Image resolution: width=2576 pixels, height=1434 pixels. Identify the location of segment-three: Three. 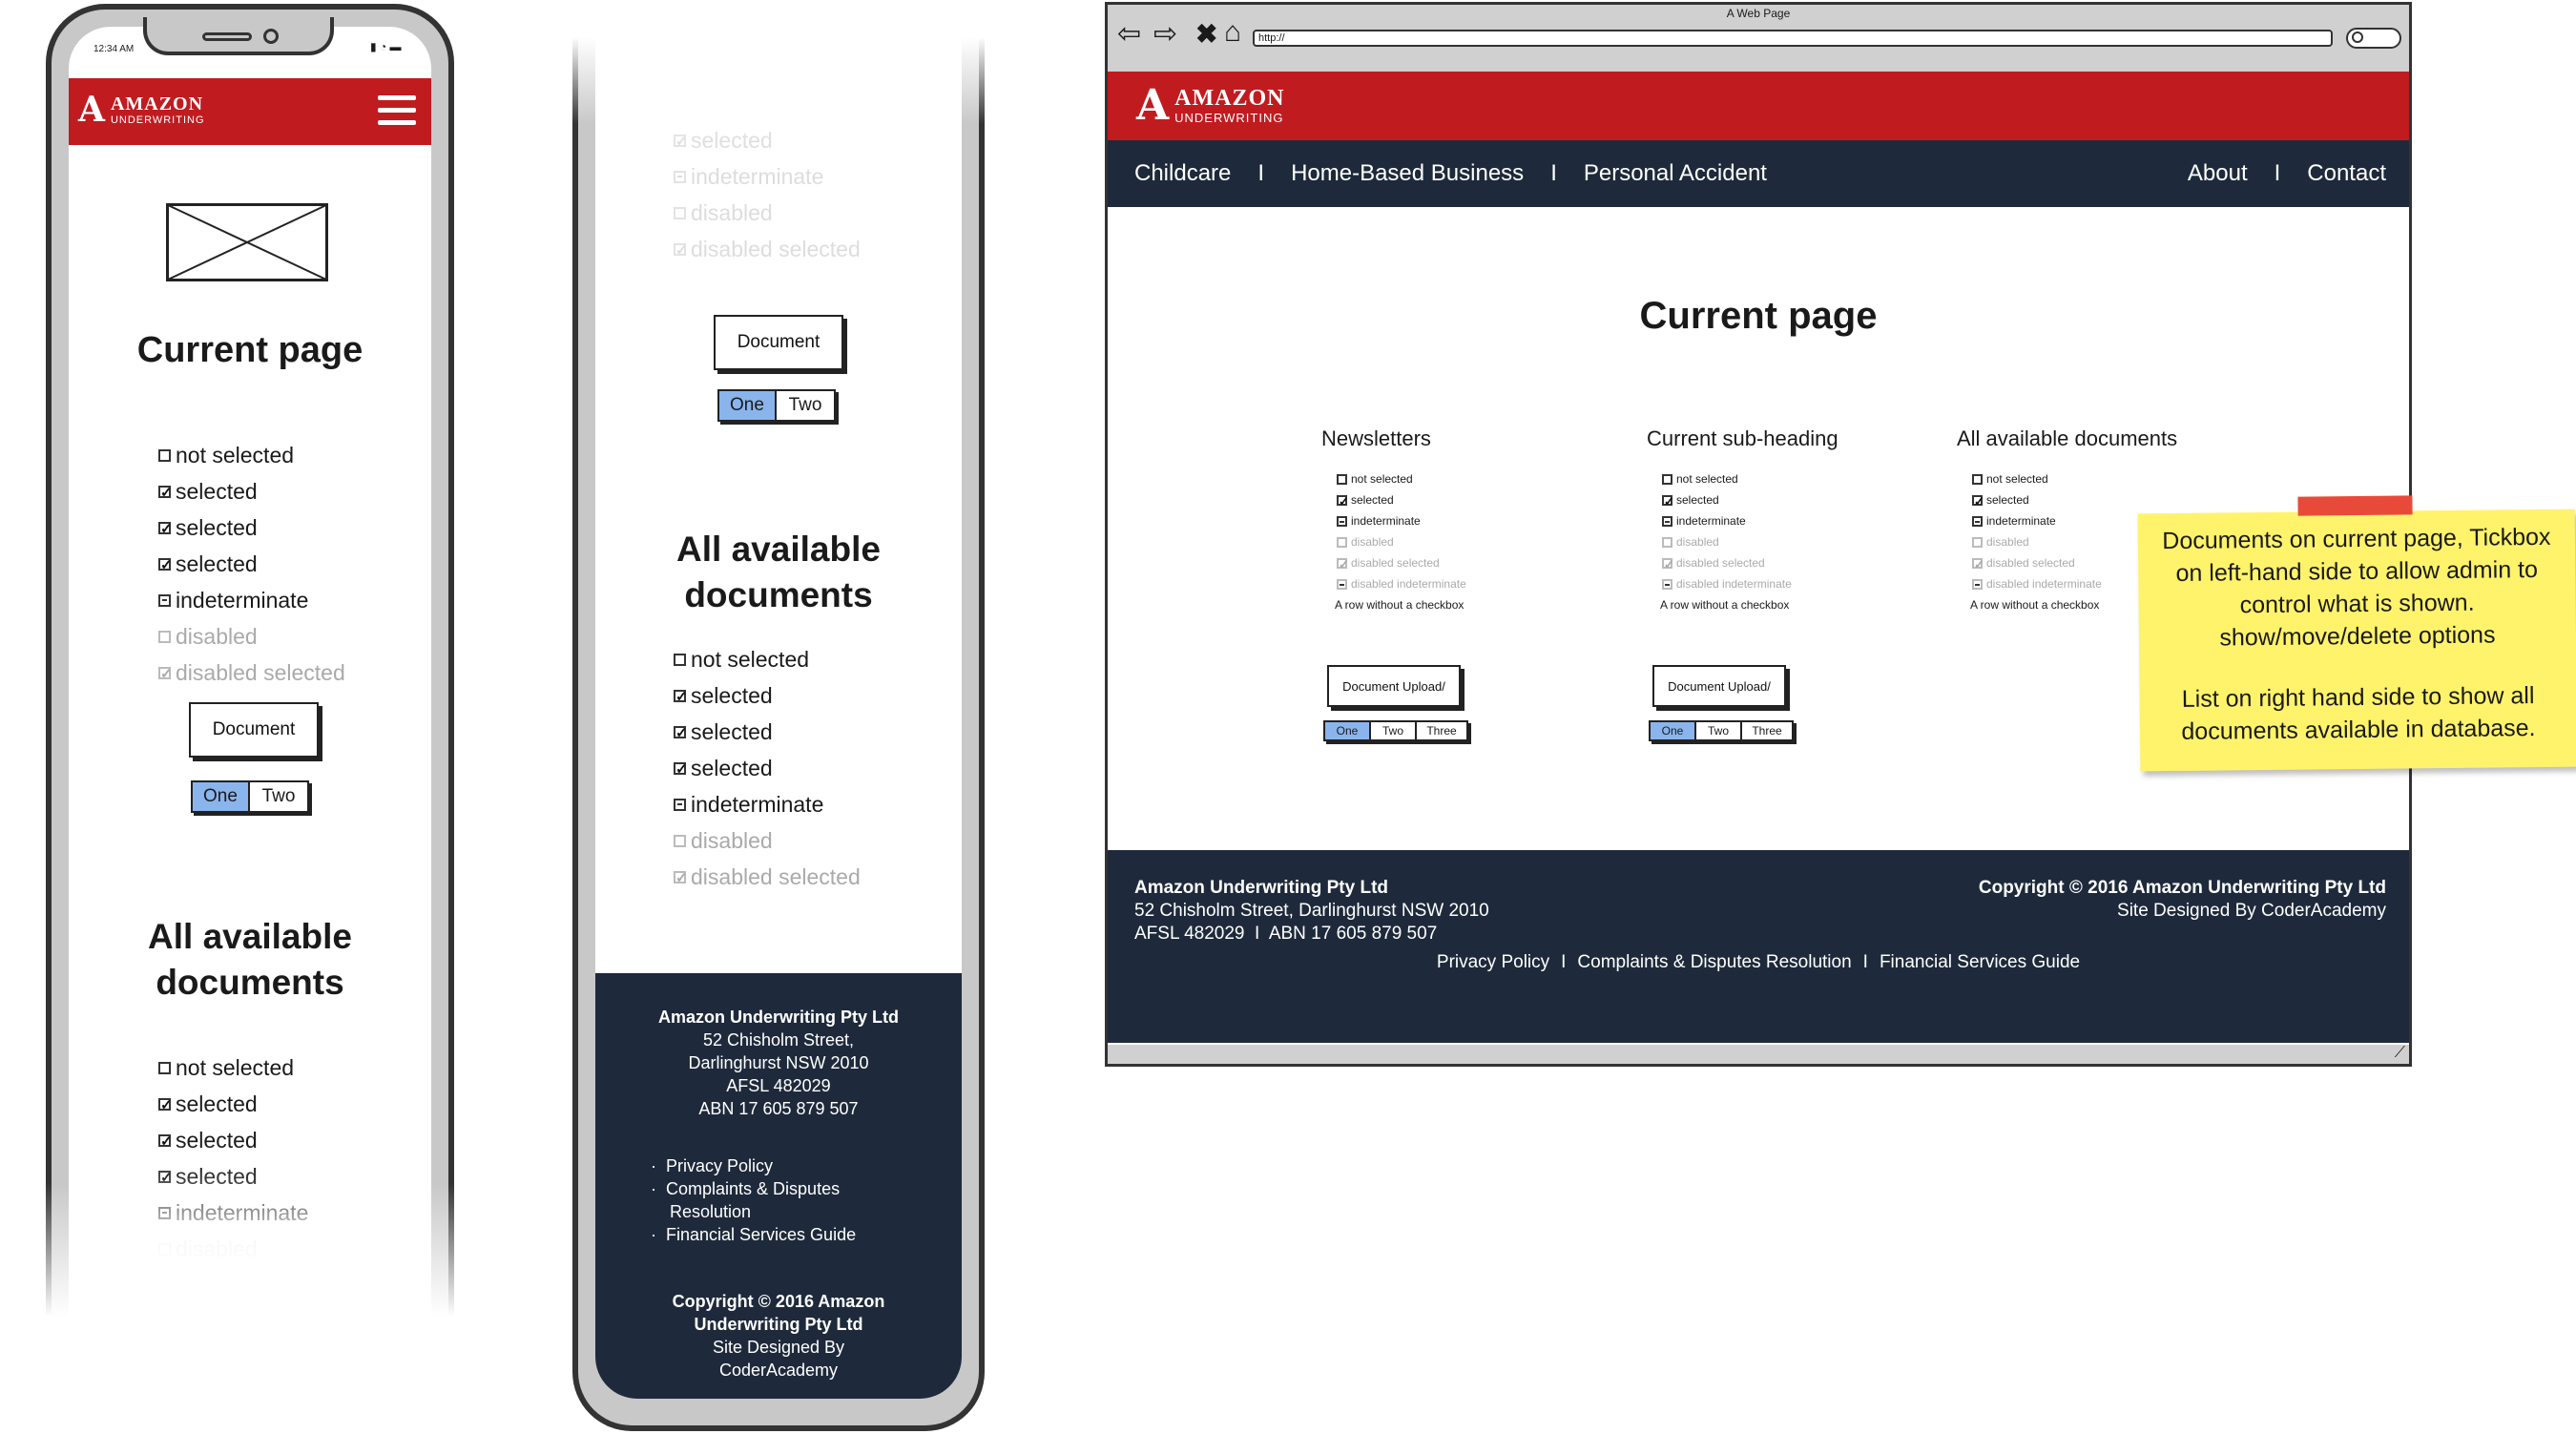
(1441, 730).